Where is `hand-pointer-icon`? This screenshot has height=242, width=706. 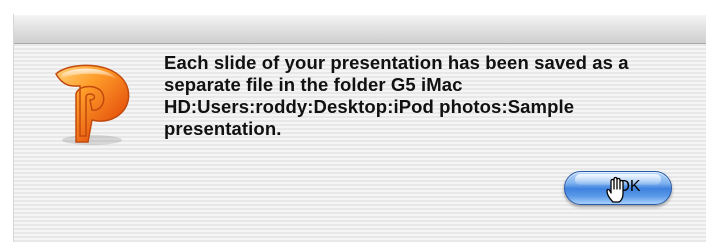
hand-pointer-icon is located at coordinates (615, 189).